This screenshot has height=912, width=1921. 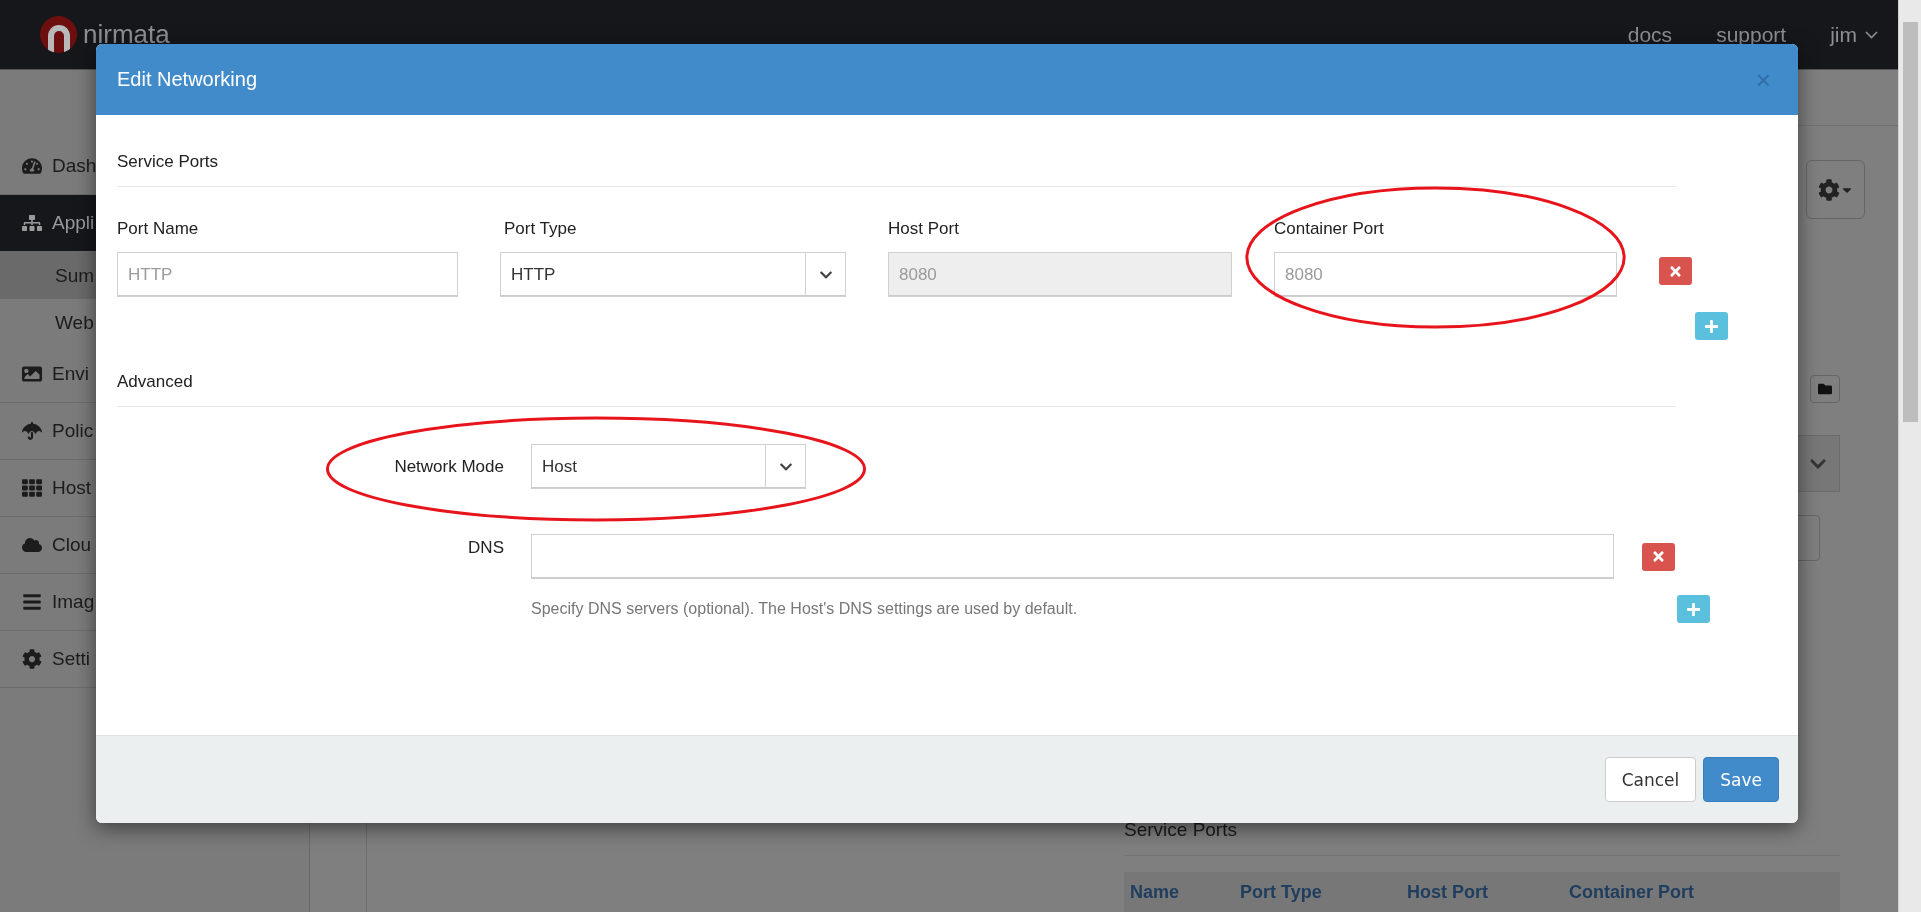 What do you see at coordinates (71, 659) in the screenshot?
I see `sidebar-label: Setti` at bounding box center [71, 659].